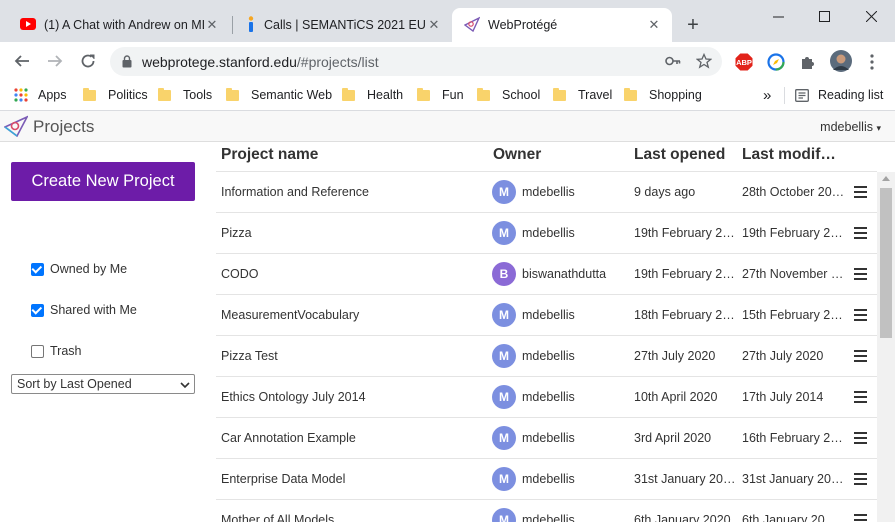  I want to click on last-opened: 9 days ago, so click(665, 192).